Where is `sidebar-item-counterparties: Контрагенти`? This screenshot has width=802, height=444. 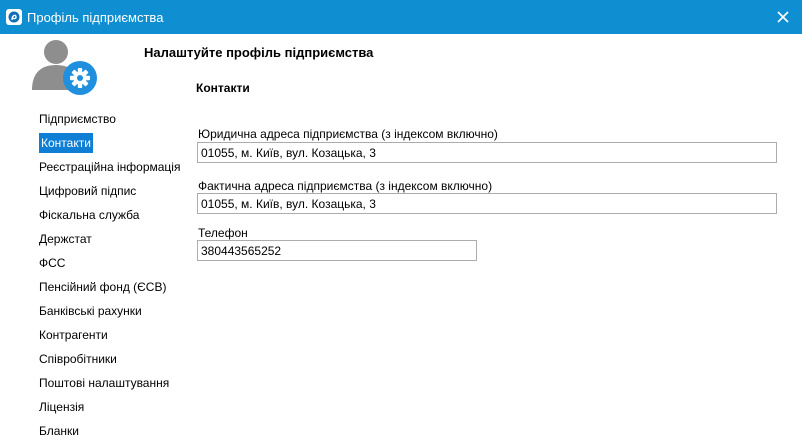 sidebar-item-counterparties: Контрагенти is located at coordinates (112, 335).